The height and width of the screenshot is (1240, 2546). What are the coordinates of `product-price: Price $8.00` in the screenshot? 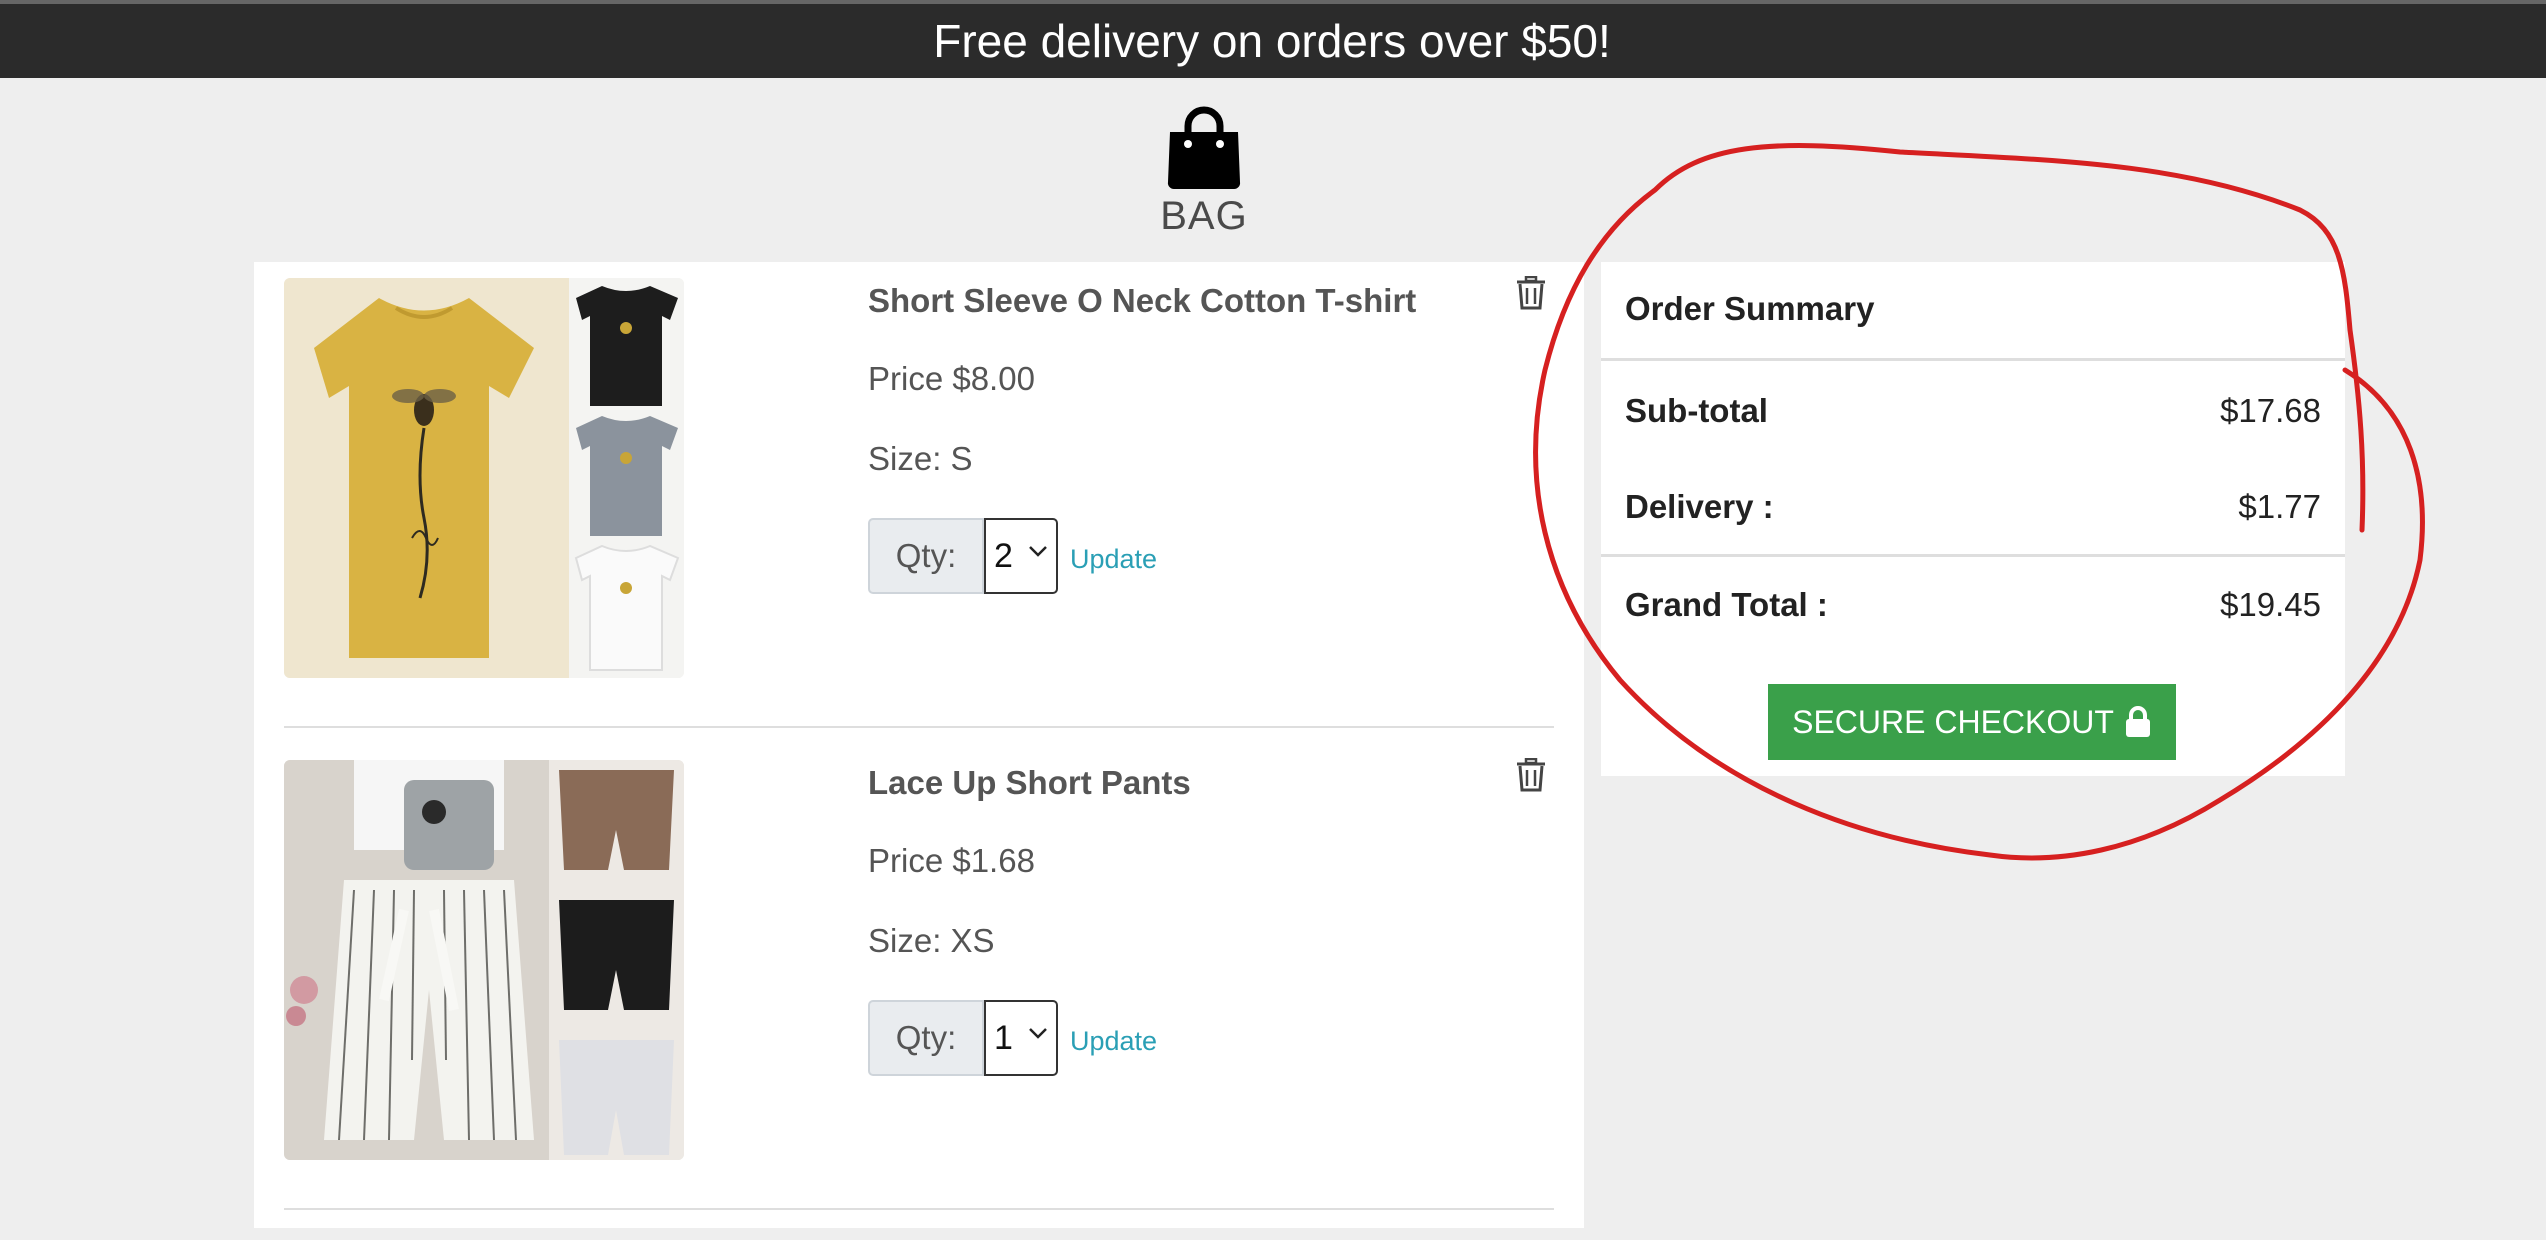 It's located at (951, 378).